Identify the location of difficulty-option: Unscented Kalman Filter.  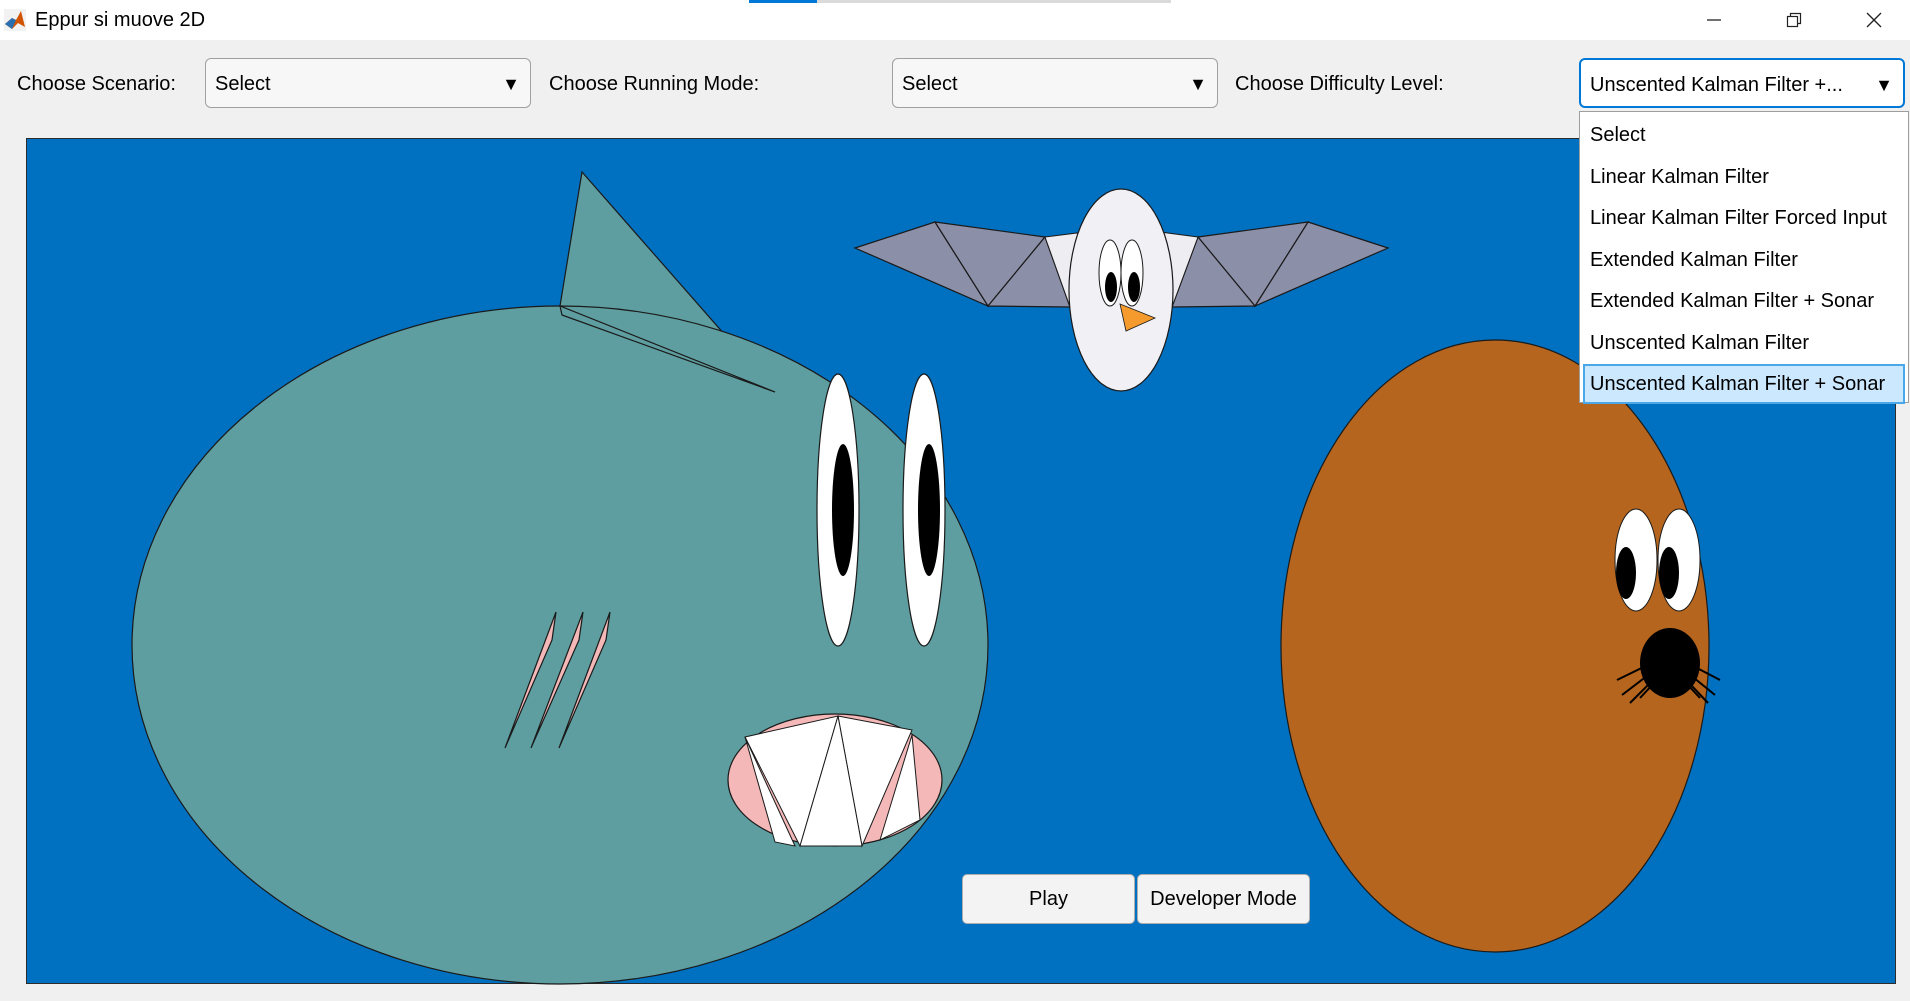
(1744, 343).